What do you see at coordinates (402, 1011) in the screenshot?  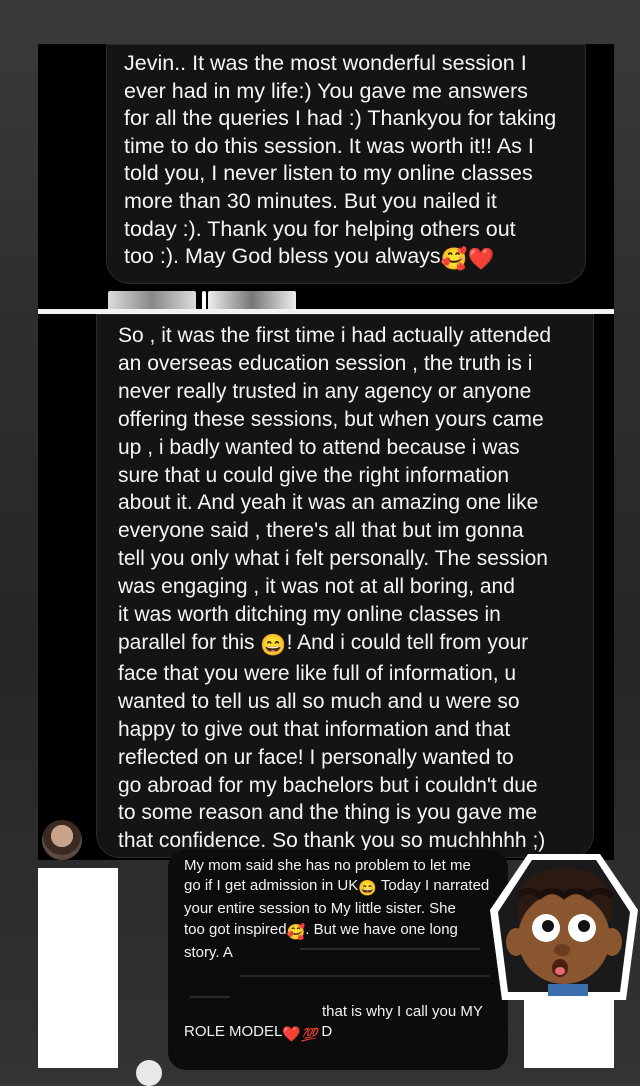 I see `message-3-line: that is why I call you MY` at bounding box center [402, 1011].